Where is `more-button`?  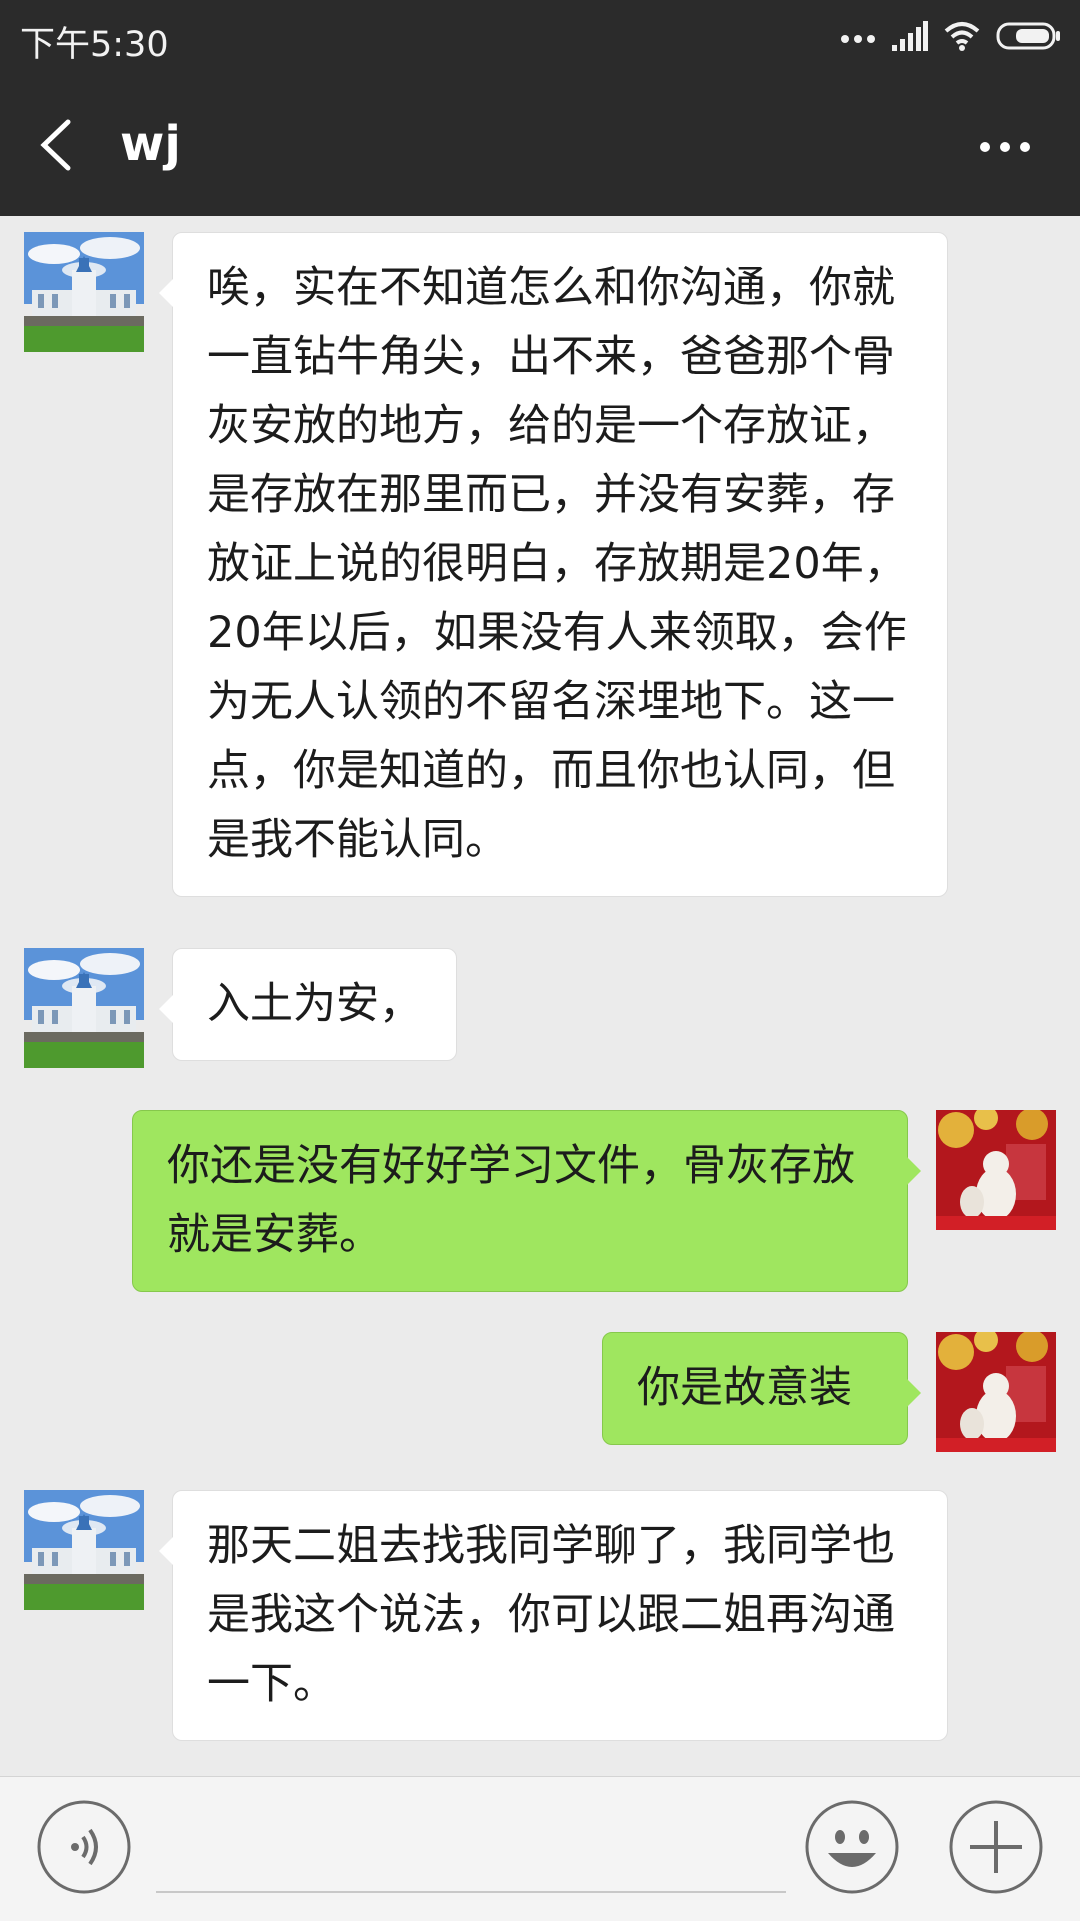 more-button is located at coordinates (1005, 147).